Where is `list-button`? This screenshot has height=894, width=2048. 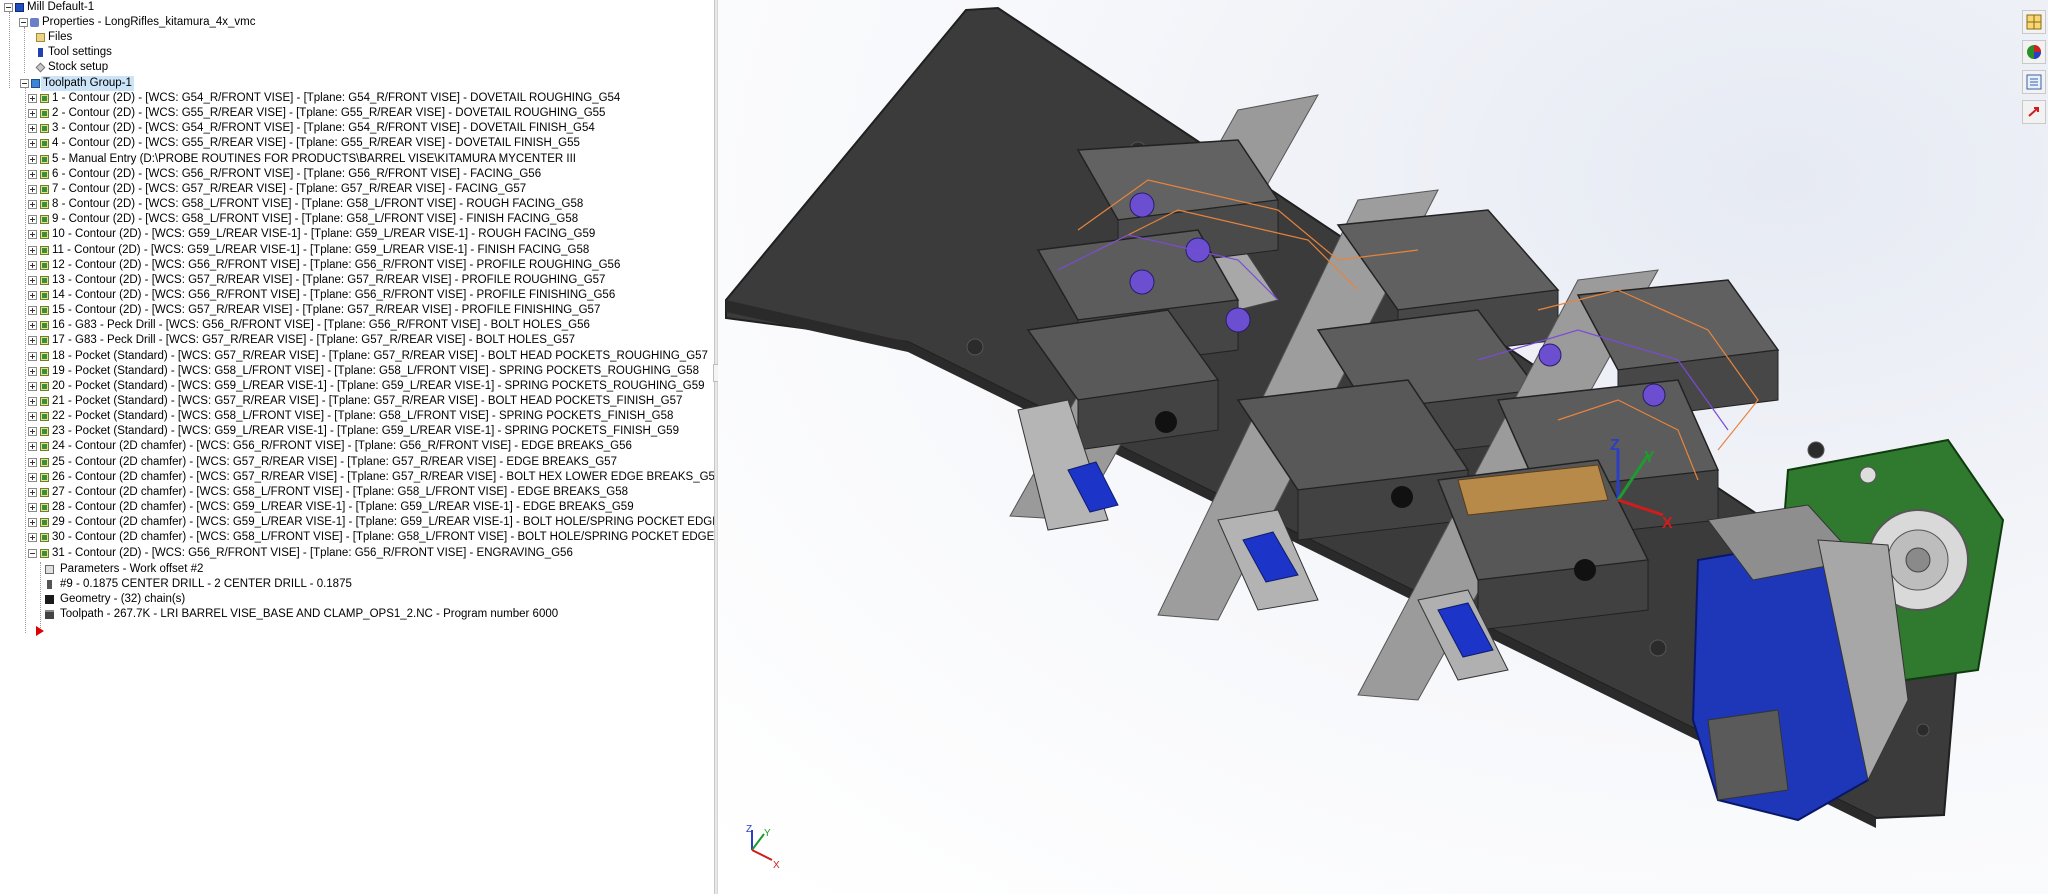 list-button is located at coordinates (2034, 82).